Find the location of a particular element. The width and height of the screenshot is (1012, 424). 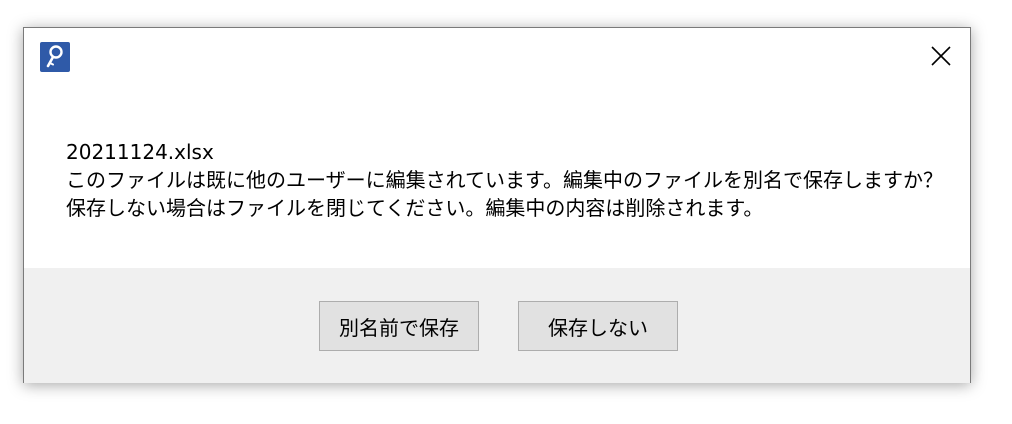

close-icon is located at coordinates (941, 56).